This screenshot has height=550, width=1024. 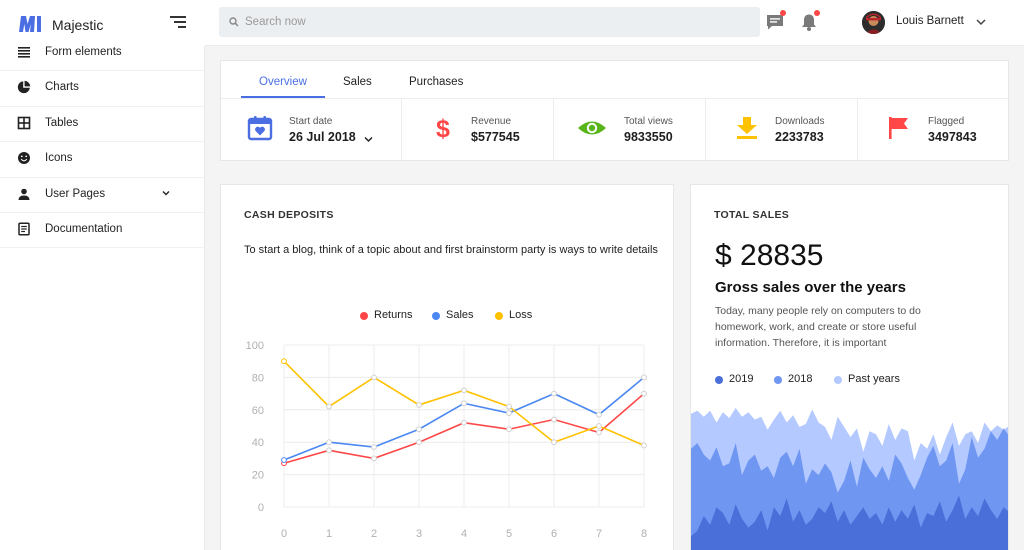 What do you see at coordinates (747, 128) in the screenshot?
I see `download-icon` at bounding box center [747, 128].